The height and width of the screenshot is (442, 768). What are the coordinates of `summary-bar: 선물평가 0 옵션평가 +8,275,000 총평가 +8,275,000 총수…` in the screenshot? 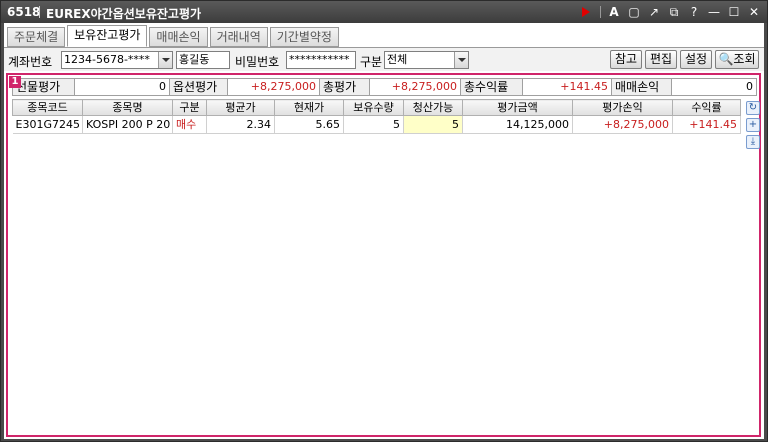 It's located at (384, 87).